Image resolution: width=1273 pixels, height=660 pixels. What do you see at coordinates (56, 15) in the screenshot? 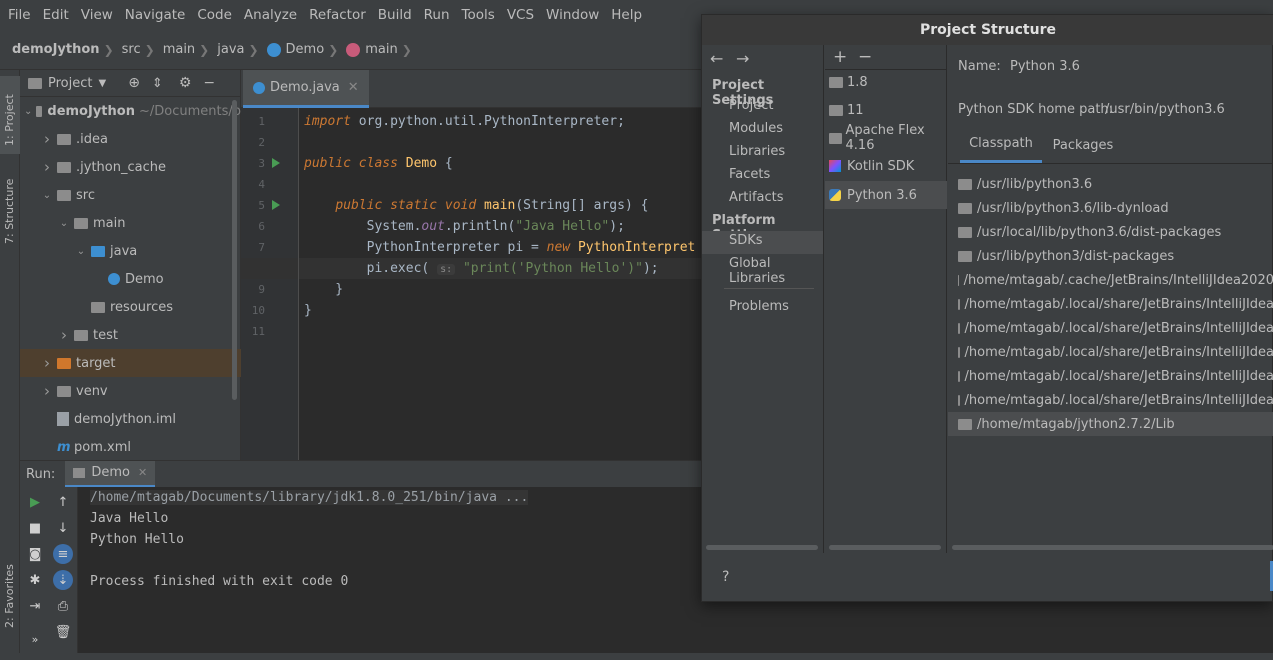
I see `menu-edit: Edit` at bounding box center [56, 15].